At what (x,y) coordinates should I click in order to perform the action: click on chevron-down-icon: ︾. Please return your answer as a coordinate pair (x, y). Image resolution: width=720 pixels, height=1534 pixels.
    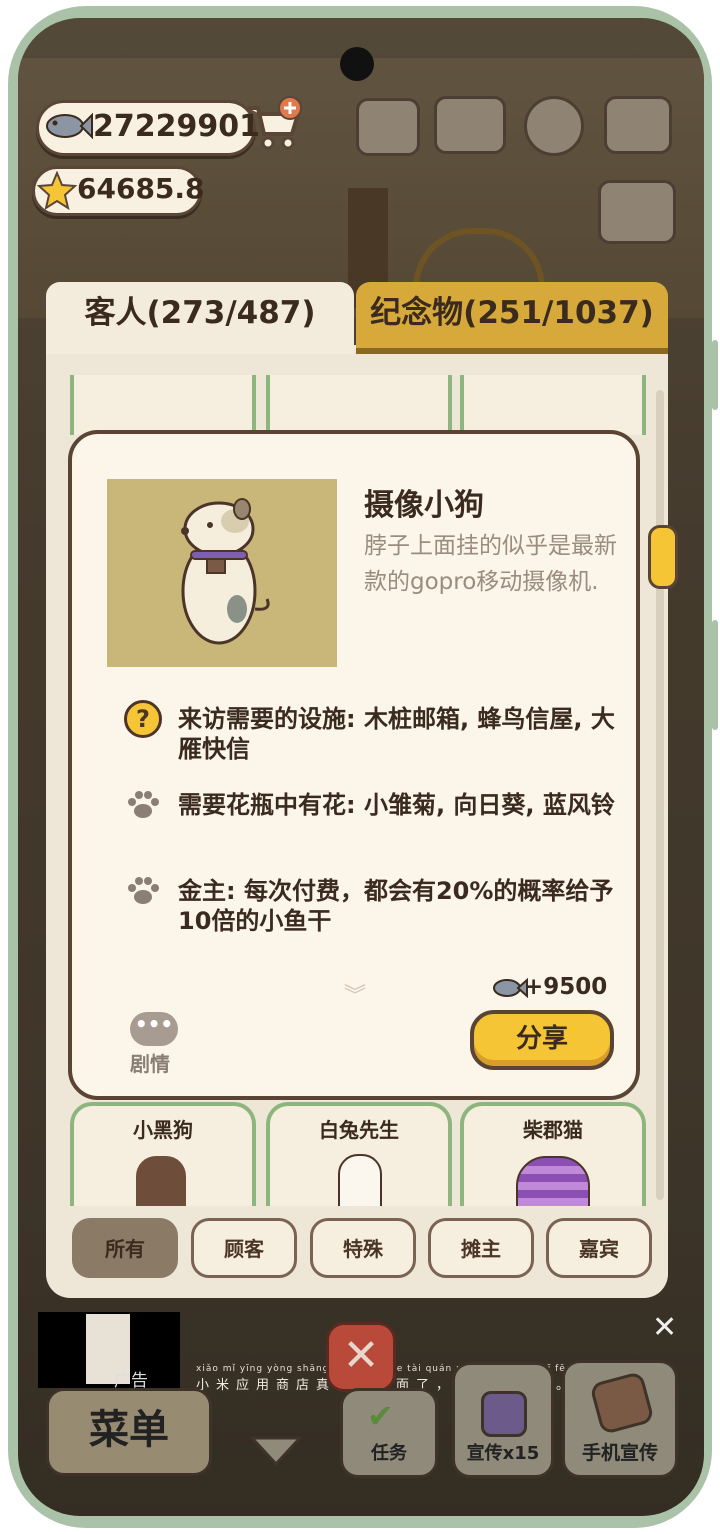
    Looking at the image, I should click on (355, 994).